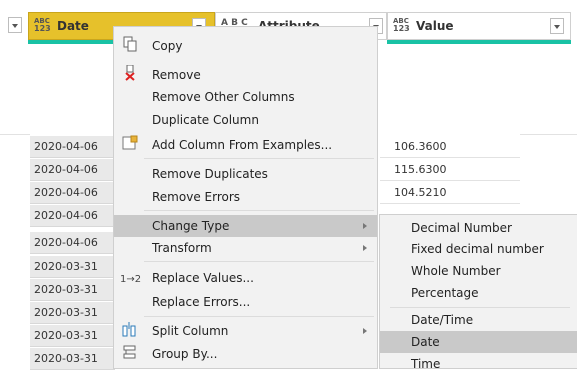 This screenshot has width=577, height=375. I want to click on submenu-item-date: Date, so click(478, 342).